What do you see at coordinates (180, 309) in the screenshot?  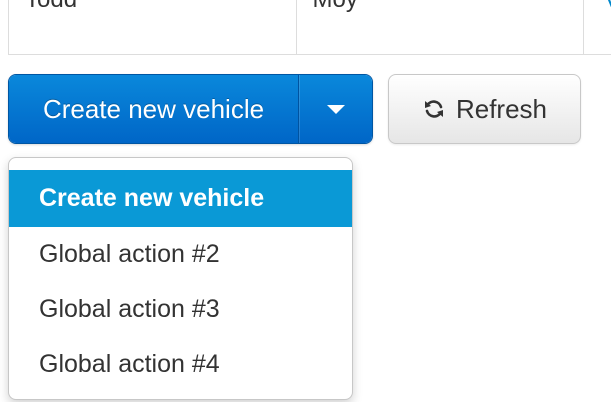 I see `menu-item-global-action-3: Global action #3` at bounding box center [180, 309].